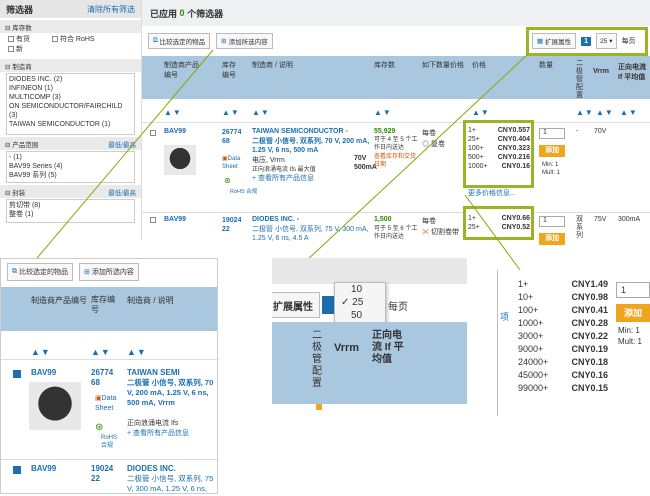 This screenshot has width=650, height=496. Describe the element at coordinates (109, 442) in the screenshot. I see `rohs-label: RoHS 合规` at that location.